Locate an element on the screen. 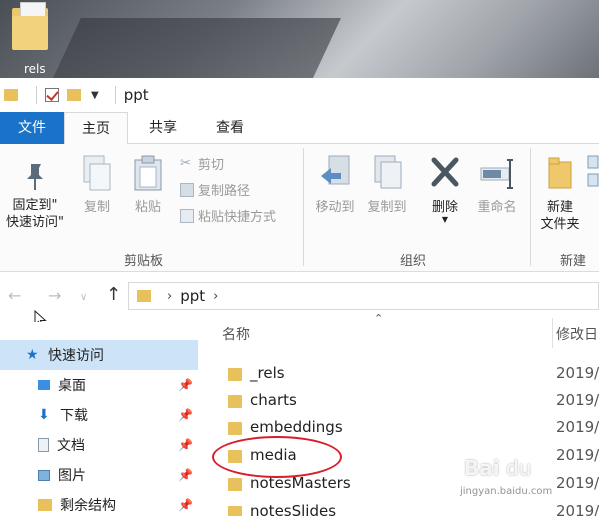  copy-icon is located at coordinates (97, 173).